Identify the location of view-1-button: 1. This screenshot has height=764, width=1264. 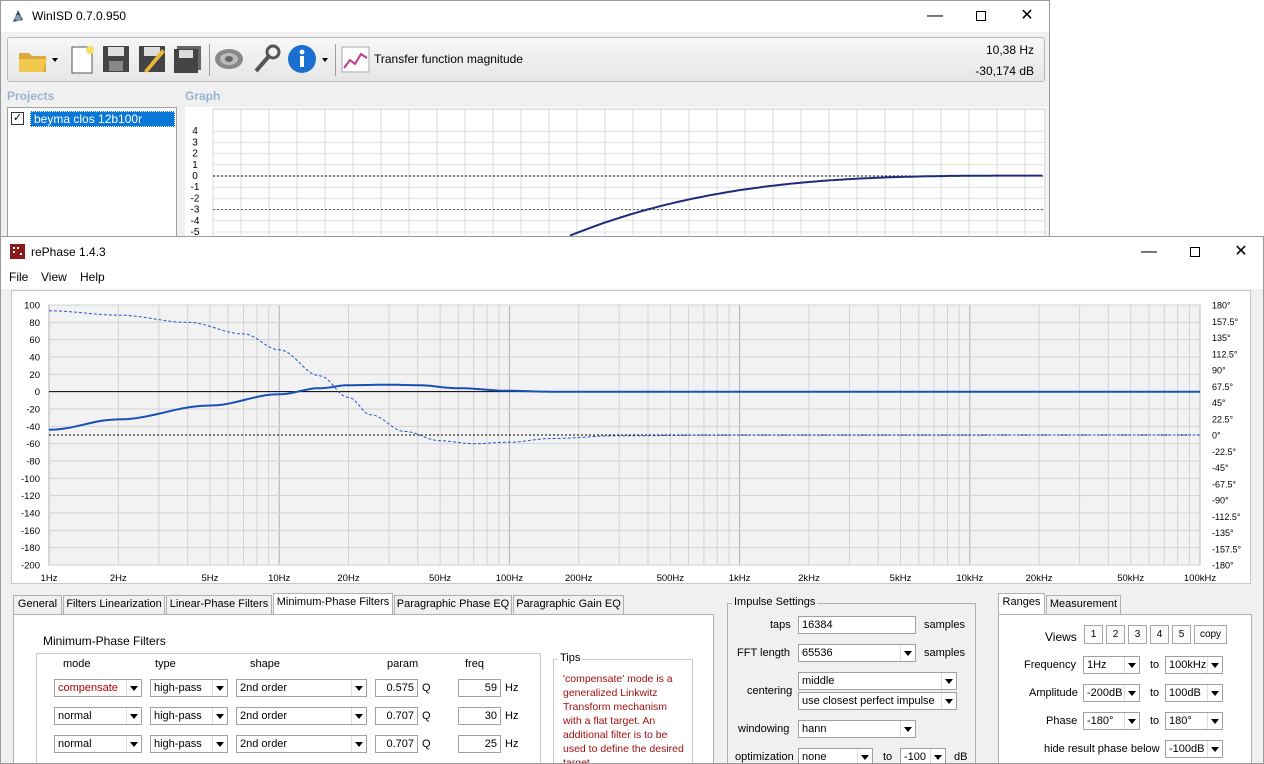
(1093, 634).